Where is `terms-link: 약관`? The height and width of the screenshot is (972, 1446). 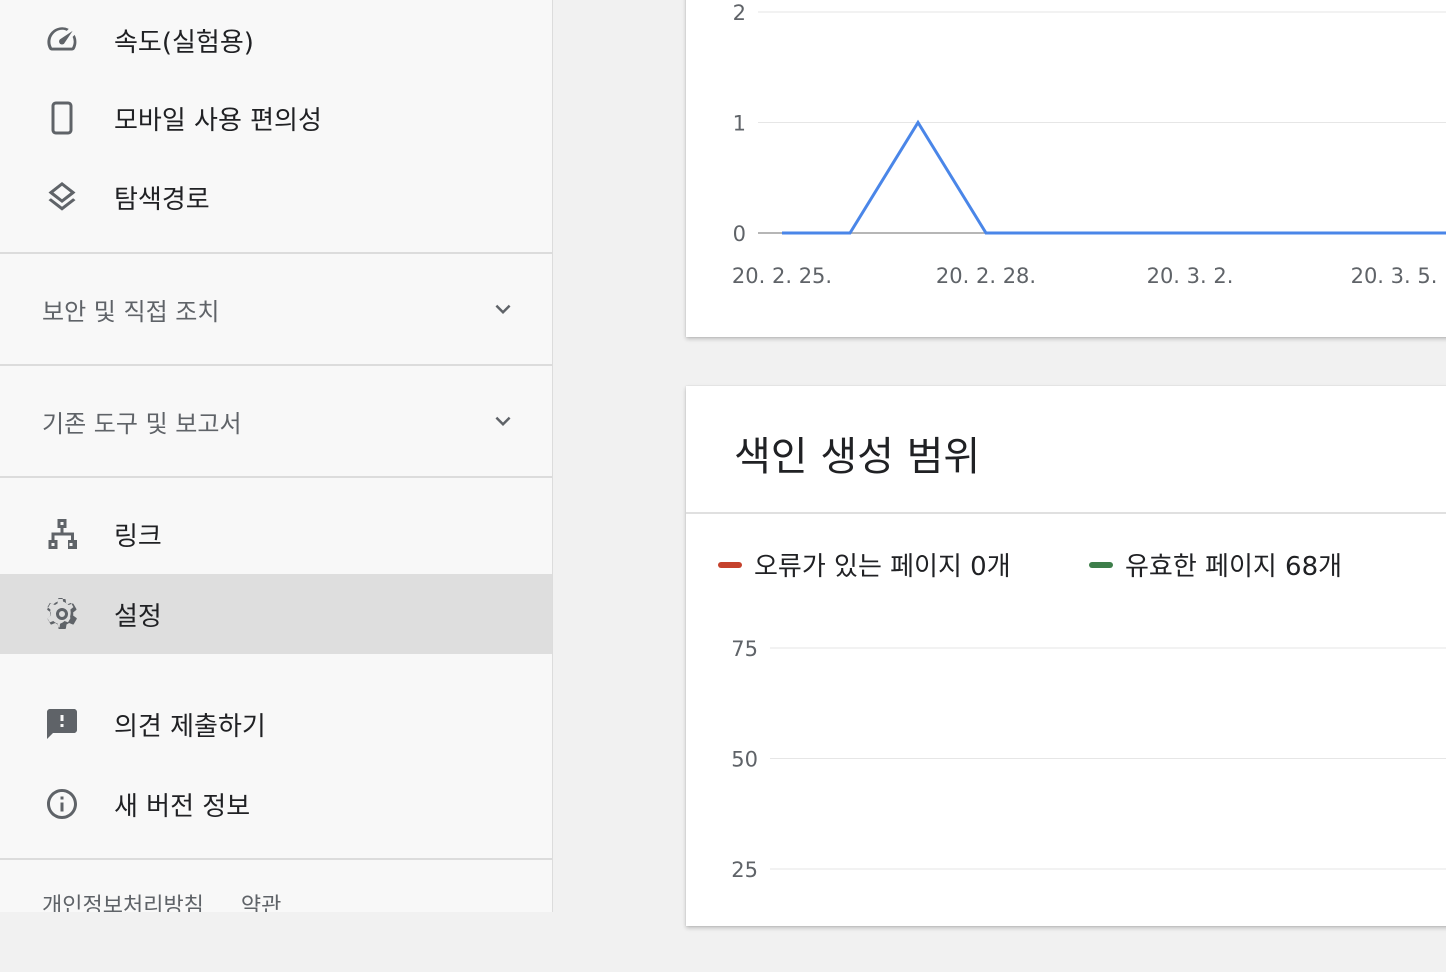 terms-link: 약관 is located at coordinates (261, 903).